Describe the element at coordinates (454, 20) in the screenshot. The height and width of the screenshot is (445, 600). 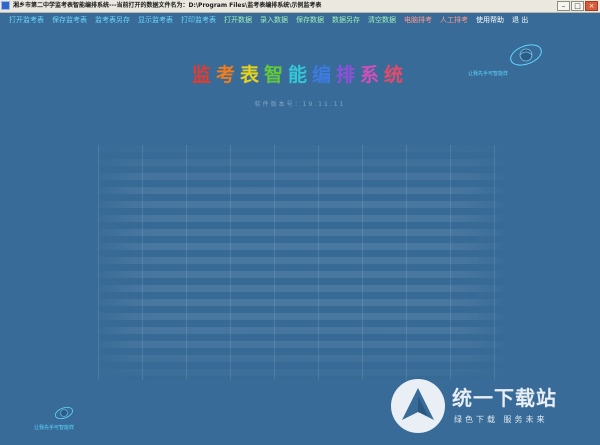
I see `menu-item-12: 人工排考` at that location.